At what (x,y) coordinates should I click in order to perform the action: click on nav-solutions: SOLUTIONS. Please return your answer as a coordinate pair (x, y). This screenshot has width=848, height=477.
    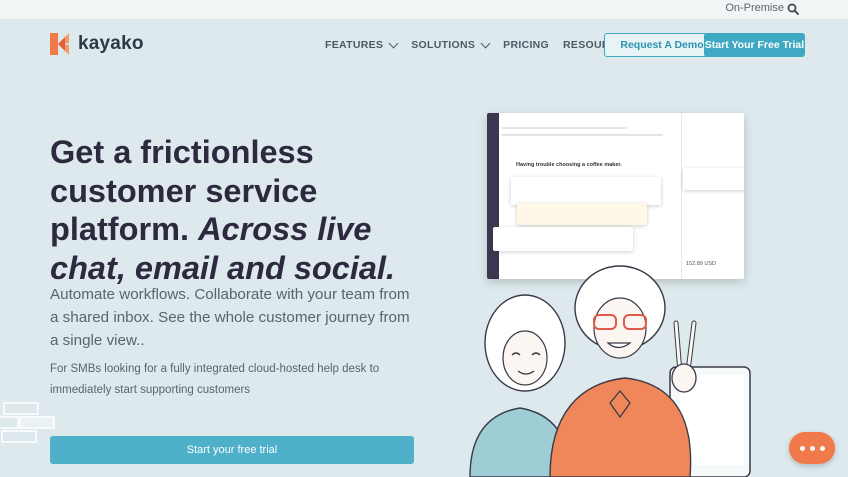
    Looking at the image, I should click on (451, 44).